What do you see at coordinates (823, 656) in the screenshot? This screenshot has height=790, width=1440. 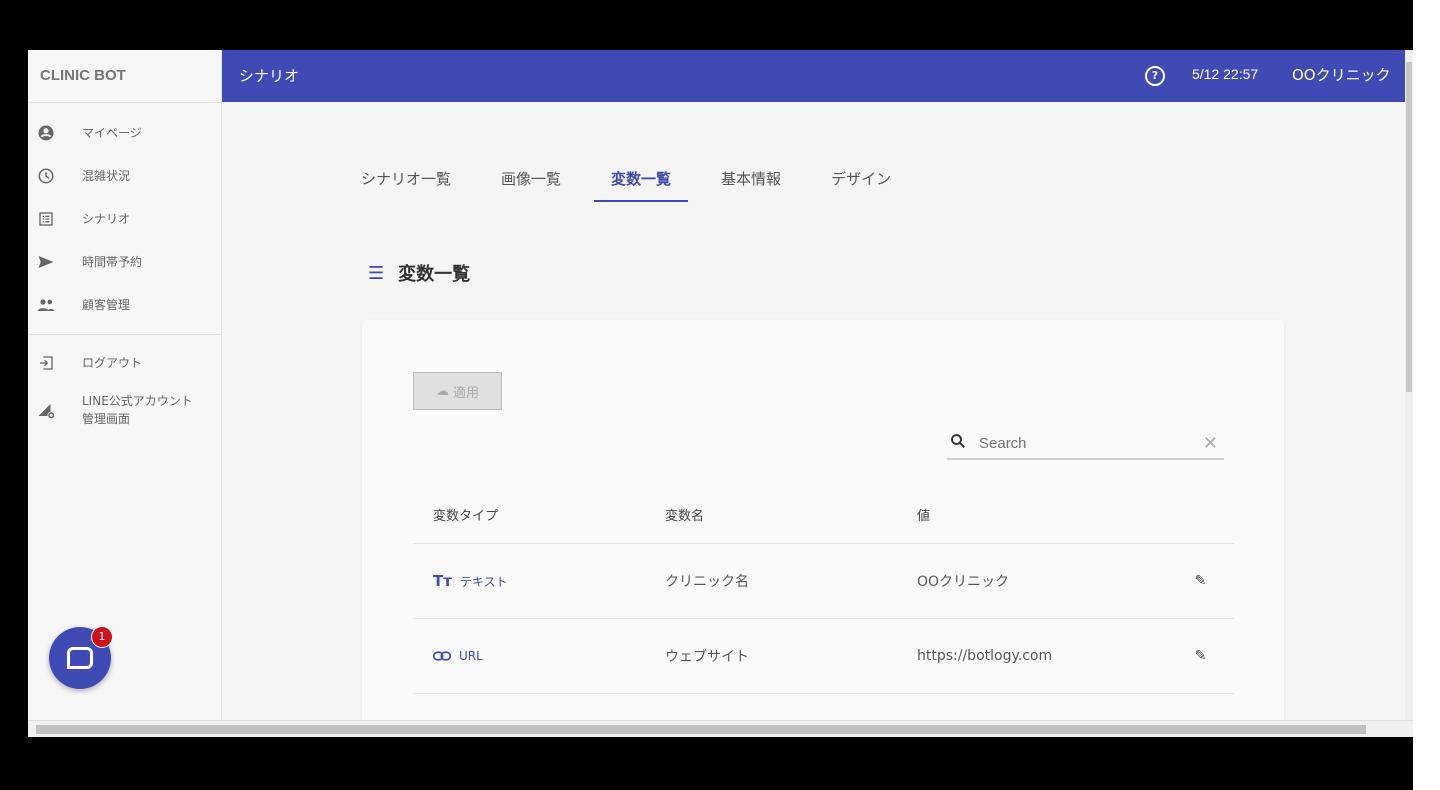 I see `table-row: URL ウェブサイト https://botlogy.com ✎` at bounding box center [823, 656].